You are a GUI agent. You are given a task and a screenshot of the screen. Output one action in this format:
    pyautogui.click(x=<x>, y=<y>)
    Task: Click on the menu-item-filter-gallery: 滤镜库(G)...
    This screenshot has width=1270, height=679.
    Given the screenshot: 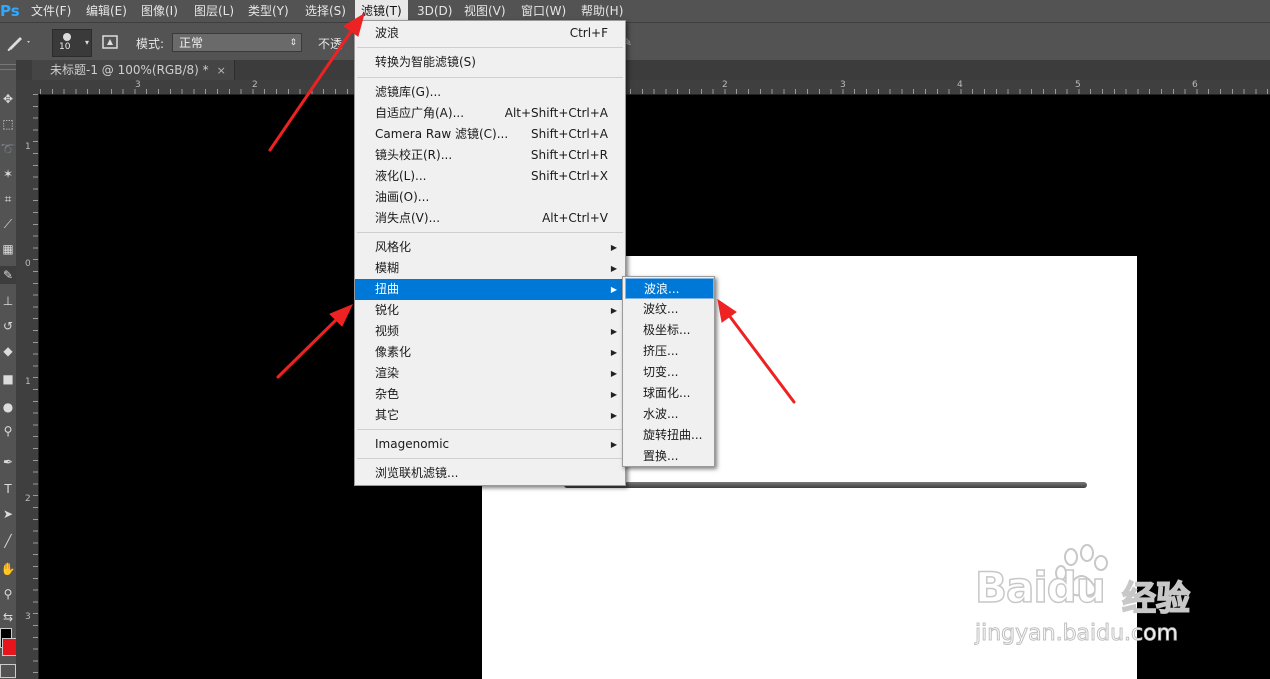 What is the action you would take?
    pyautogui.click(x=490, y=92)
    